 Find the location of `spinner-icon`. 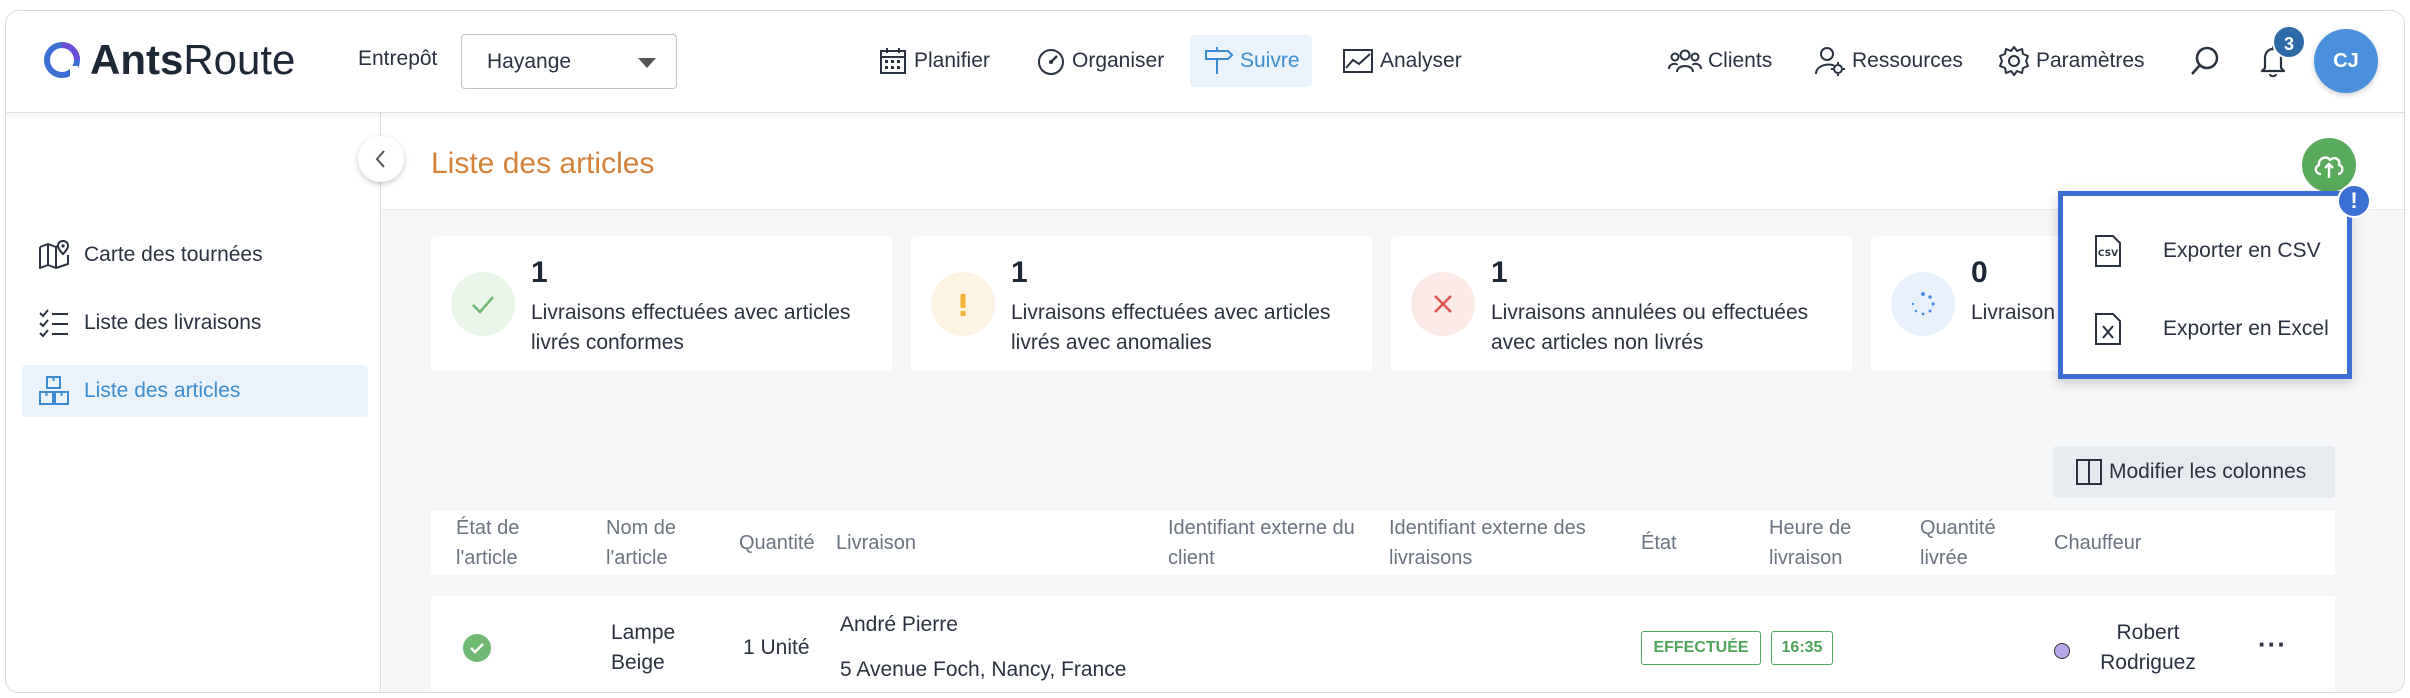

spinner-icon is located at coordinates (1923, 304).